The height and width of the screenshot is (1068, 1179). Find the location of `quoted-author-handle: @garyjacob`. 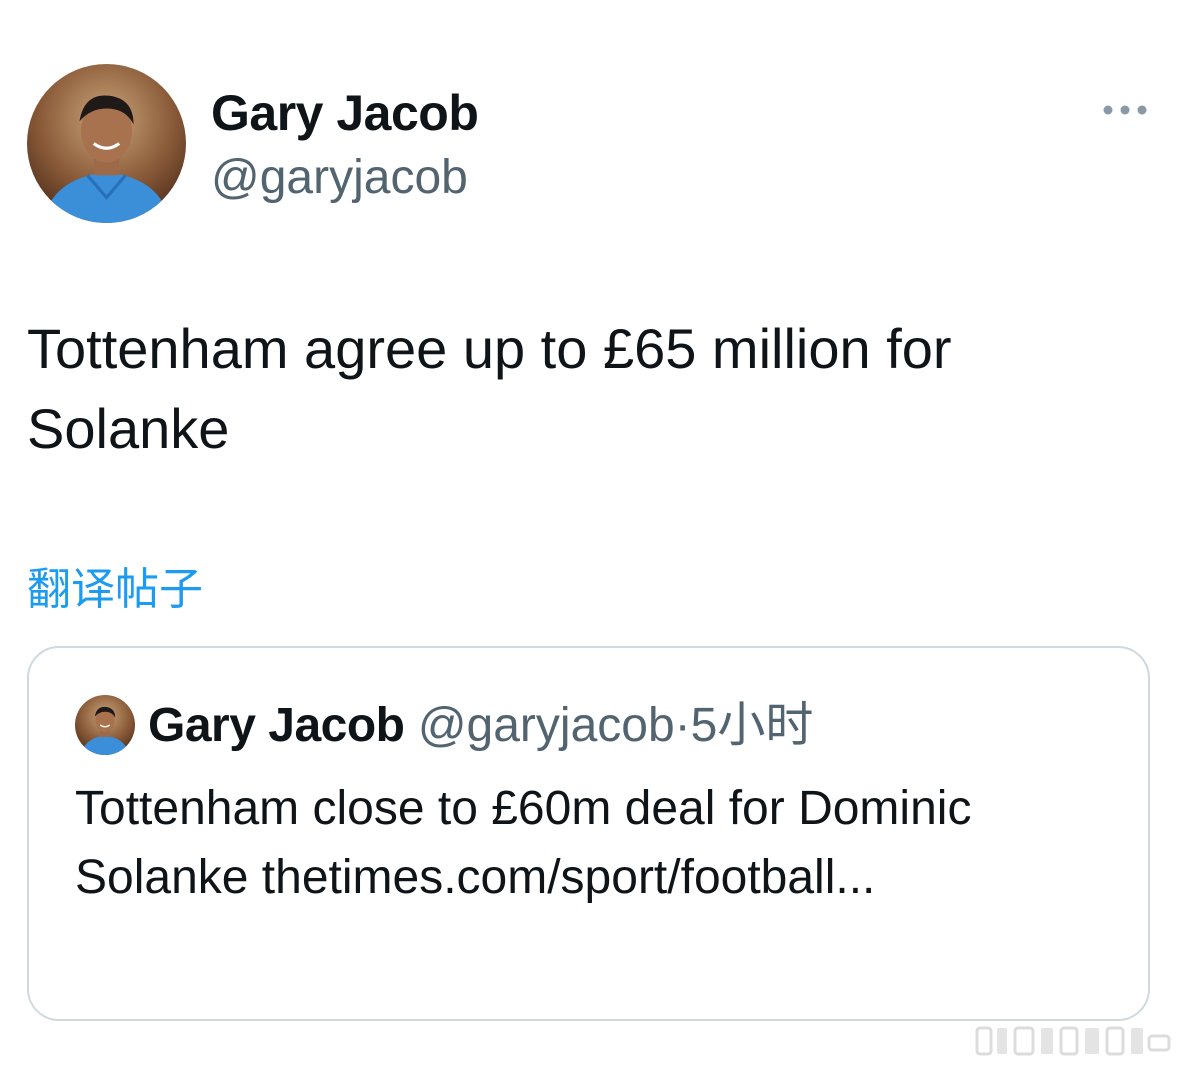

quoted-author-handle: @garyjacob is located at coordinates (546, 725).